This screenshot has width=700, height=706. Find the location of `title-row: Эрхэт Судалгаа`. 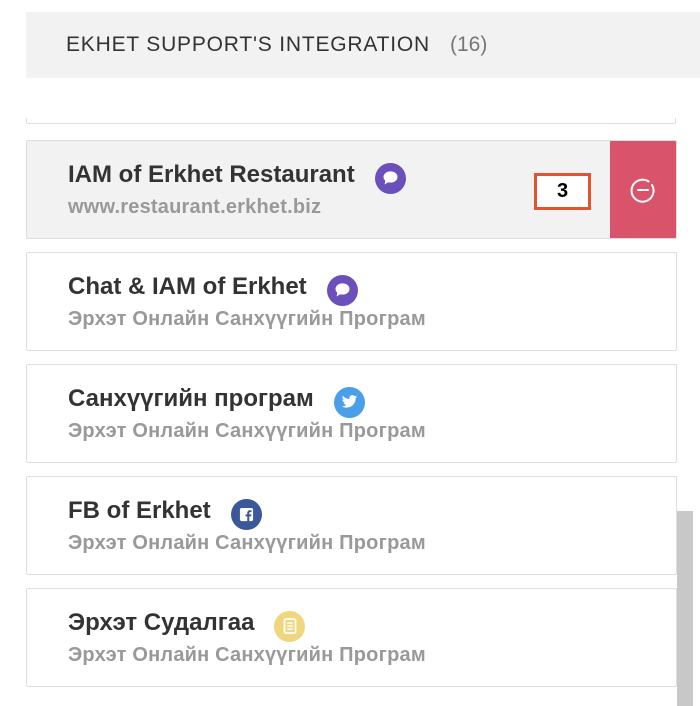

title-row: Эрхэт Судалгаа is located at coordinates (247, 624).